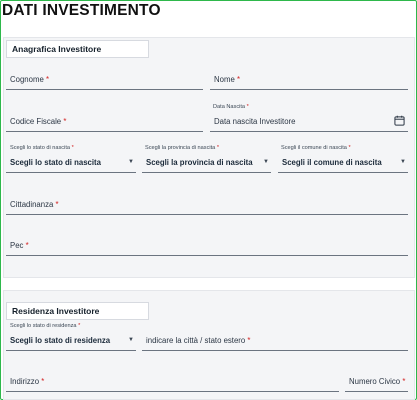 This screenshot has height=400, width=417. Describe the element at coordinates (104, 122) in the screenshot. I see `codice-fiscale-field: Codice Fiscale *` at that location.